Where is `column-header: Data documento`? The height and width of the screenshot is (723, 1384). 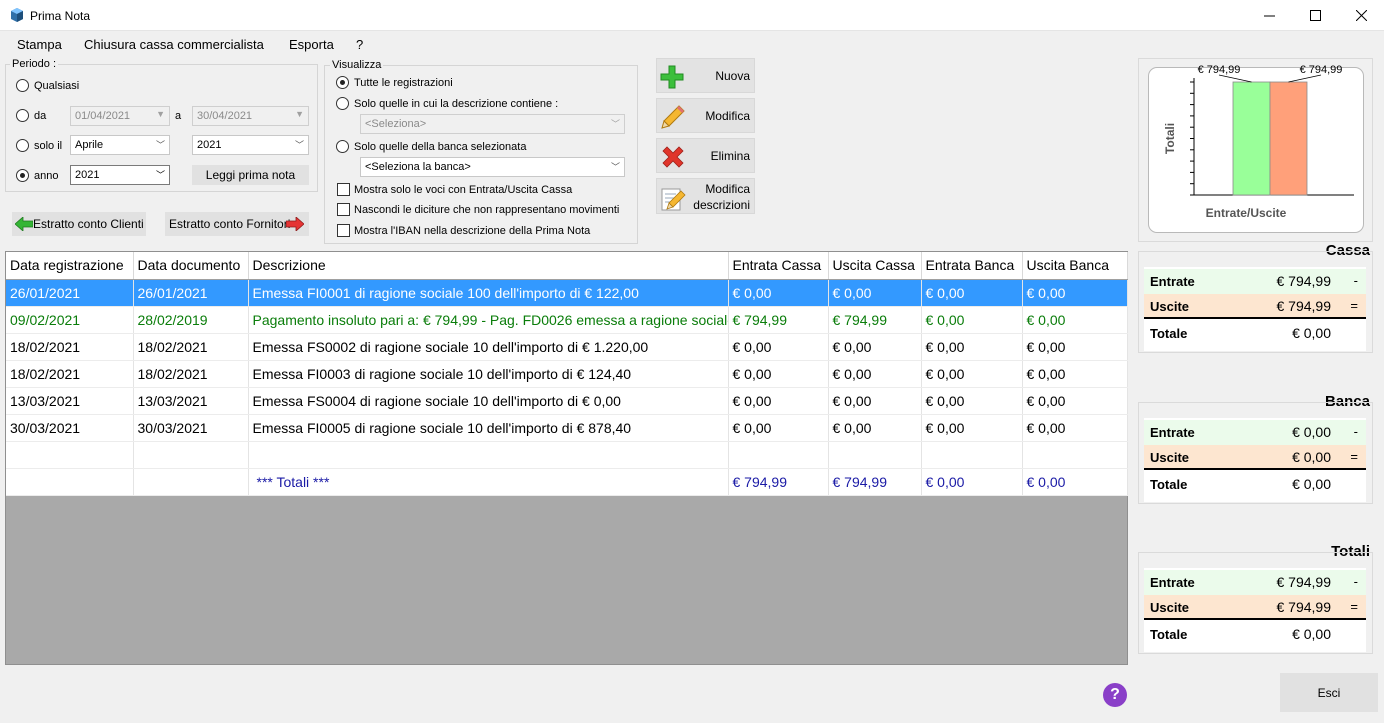 column-header: Data documento is located at coordinates (191, 266).